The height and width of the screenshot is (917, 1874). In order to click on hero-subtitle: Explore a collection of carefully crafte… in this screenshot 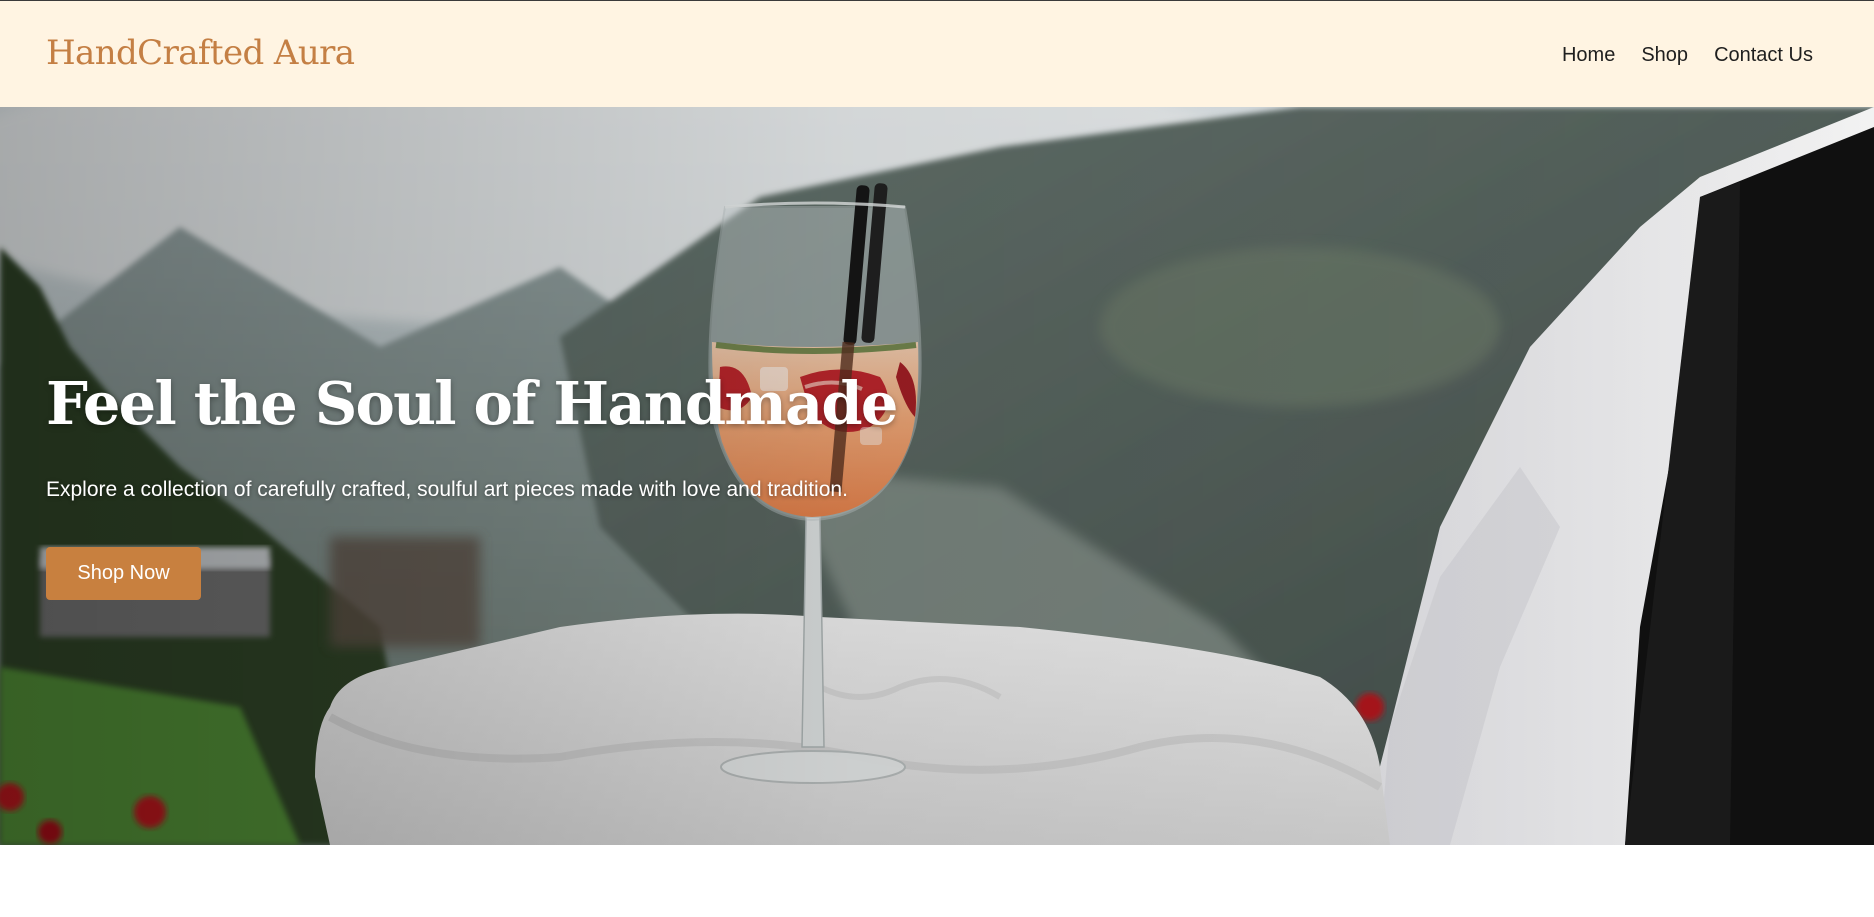, I will do `click(447, 489)`.